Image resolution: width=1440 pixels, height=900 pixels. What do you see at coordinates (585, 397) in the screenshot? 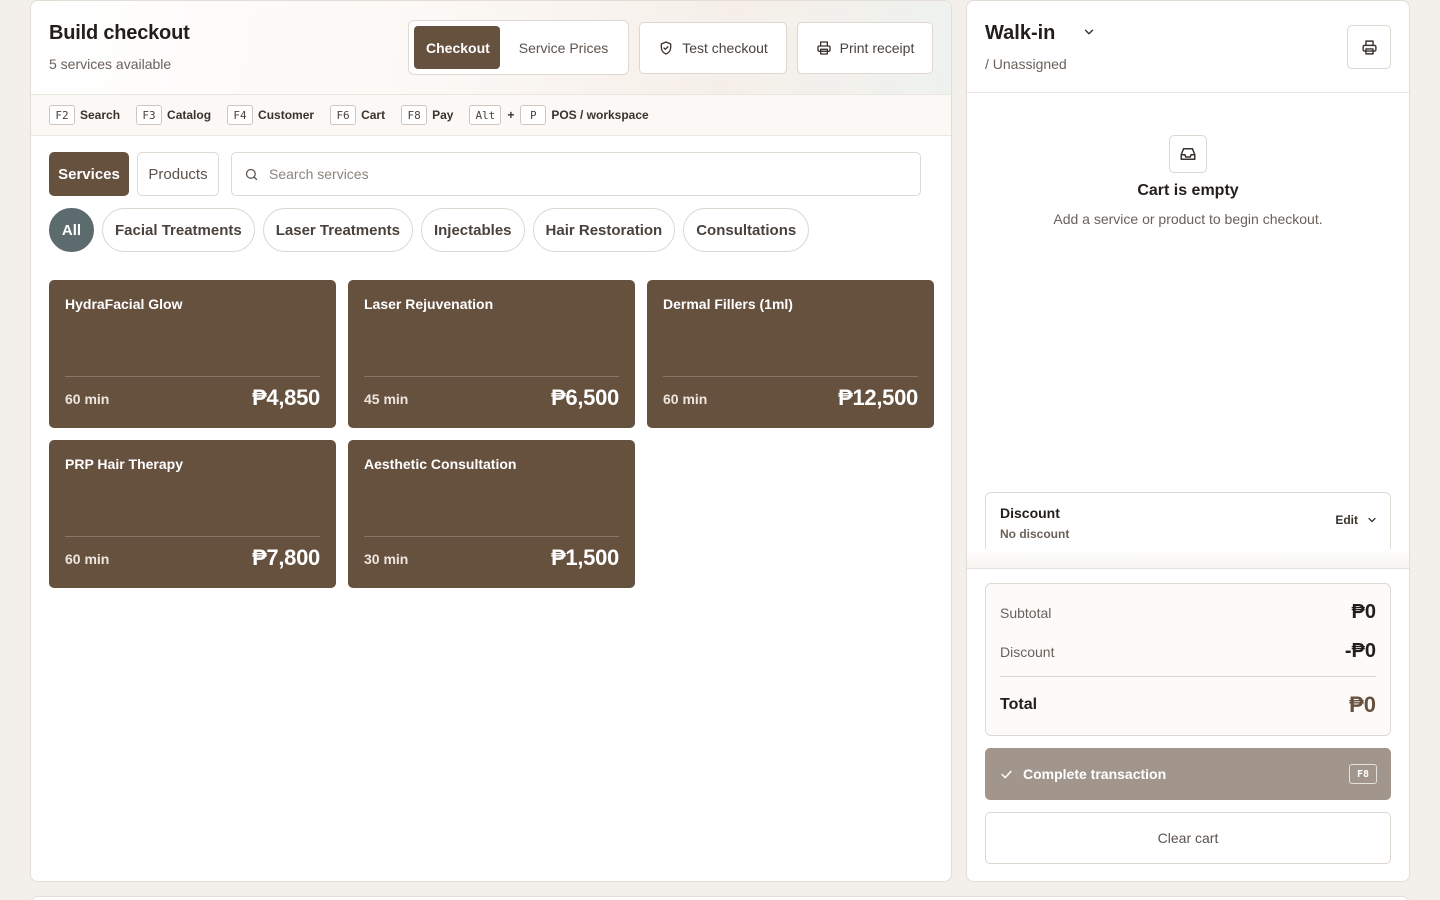
I see `service-price: ₱6,500` at bounding box center [585, 397].